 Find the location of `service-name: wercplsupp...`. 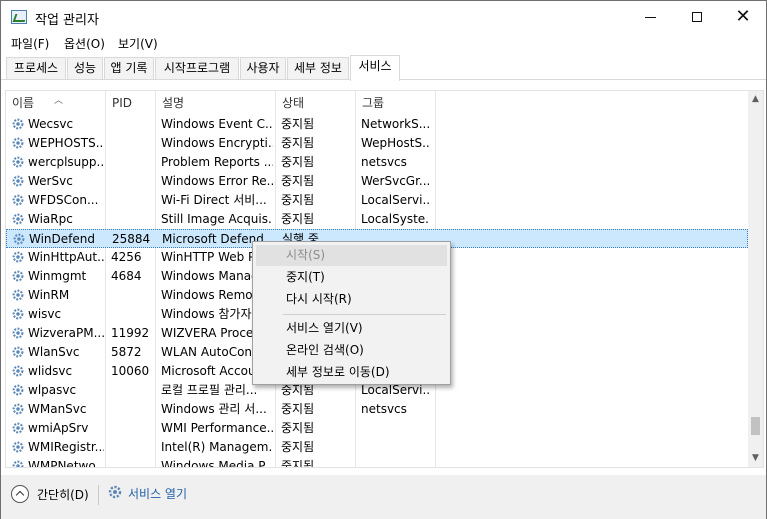

service-name: wercplsupp... is located at coordinates (66, 162).